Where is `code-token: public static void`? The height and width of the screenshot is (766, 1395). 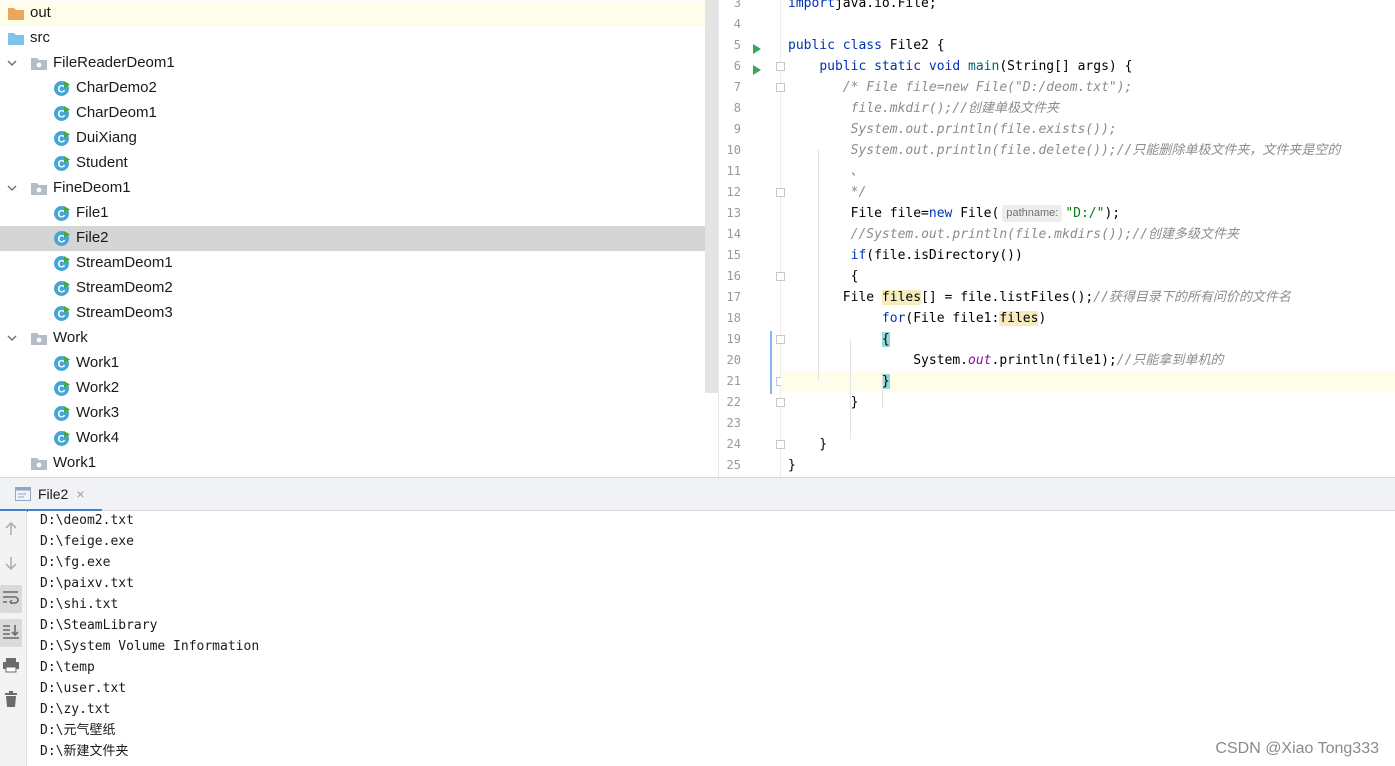 code-token: public static void is located at coordinates (894, 66).